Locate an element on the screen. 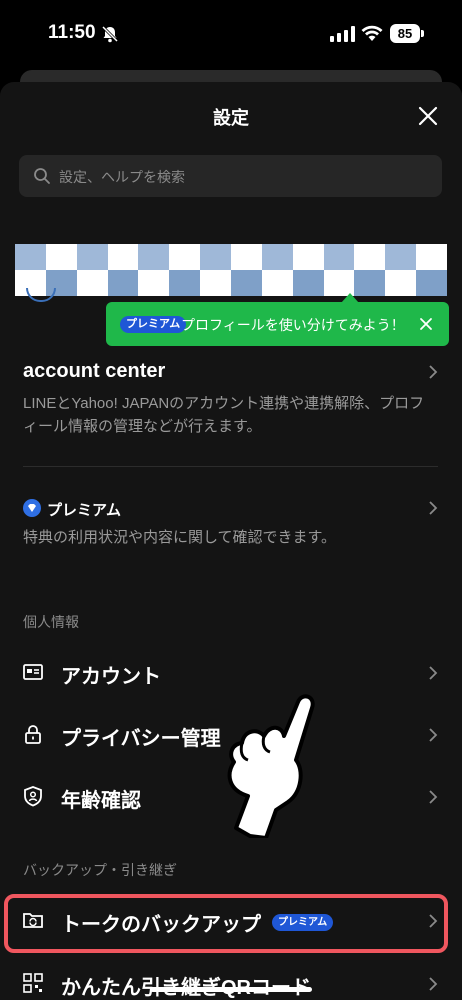  group-label-personal: 個人情報 is located at coordinates (51, 622).